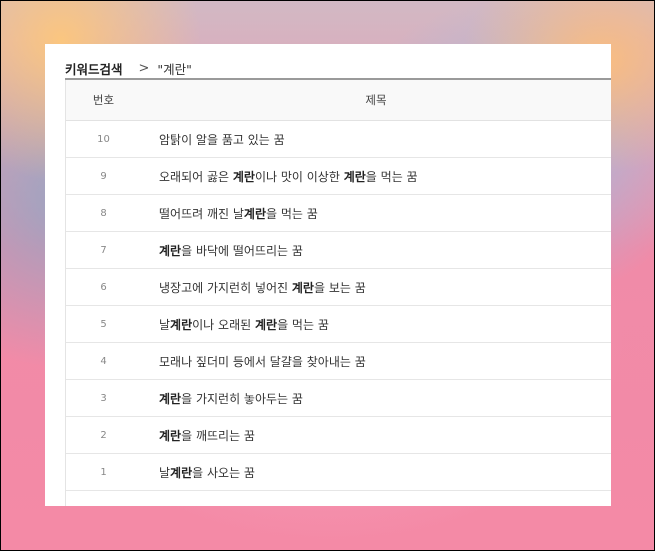  I want to click on row-title-link: 날계란이나 오래된 계란을 먹는 꿈, so click(235, 324).